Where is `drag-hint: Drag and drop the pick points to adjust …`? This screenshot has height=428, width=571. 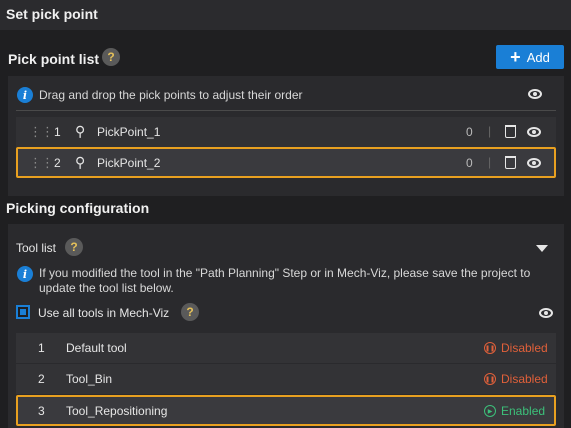
drag-hint: Drag and drop the pick points to adjust … is located at coordinates (171, 95).